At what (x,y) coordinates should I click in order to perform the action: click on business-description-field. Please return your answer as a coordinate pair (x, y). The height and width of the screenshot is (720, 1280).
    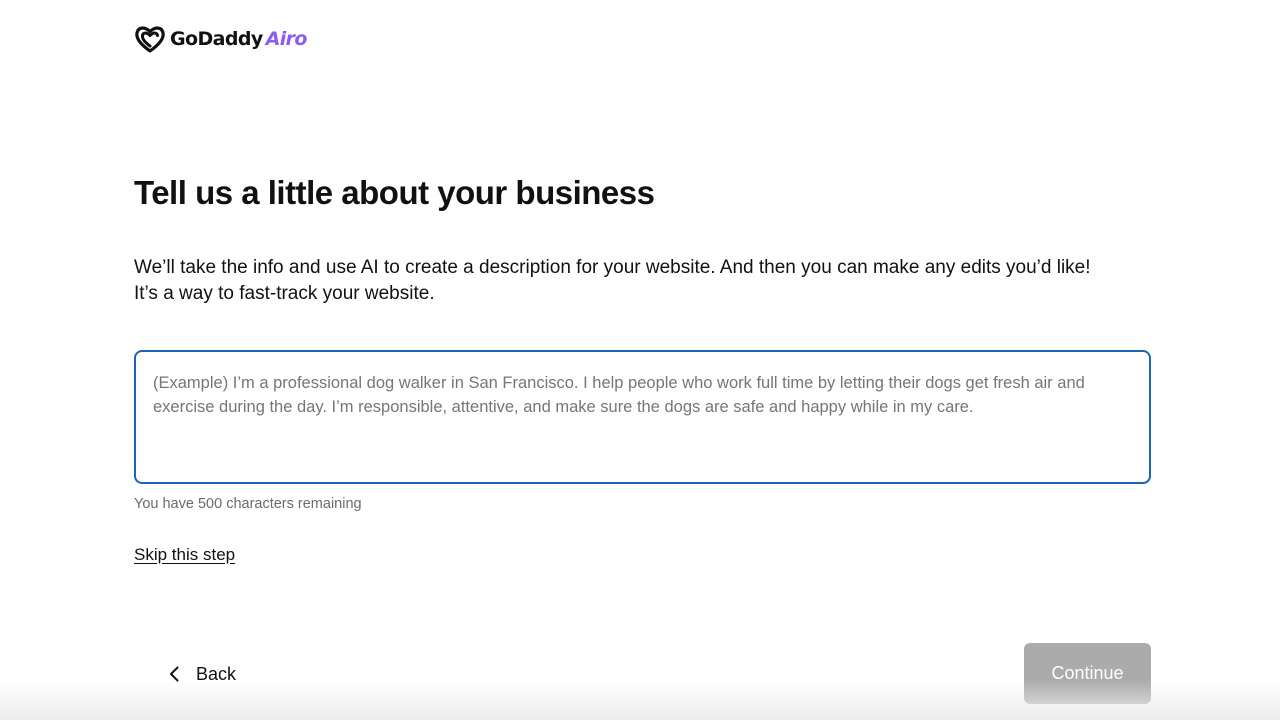
    Looking at the image, I should click on (642, 417).